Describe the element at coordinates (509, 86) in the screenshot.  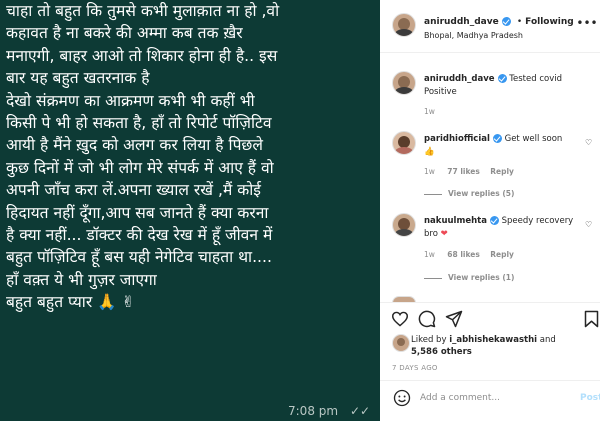
I see `caption: aniruddh_dave Tested covid Positive` at that location.